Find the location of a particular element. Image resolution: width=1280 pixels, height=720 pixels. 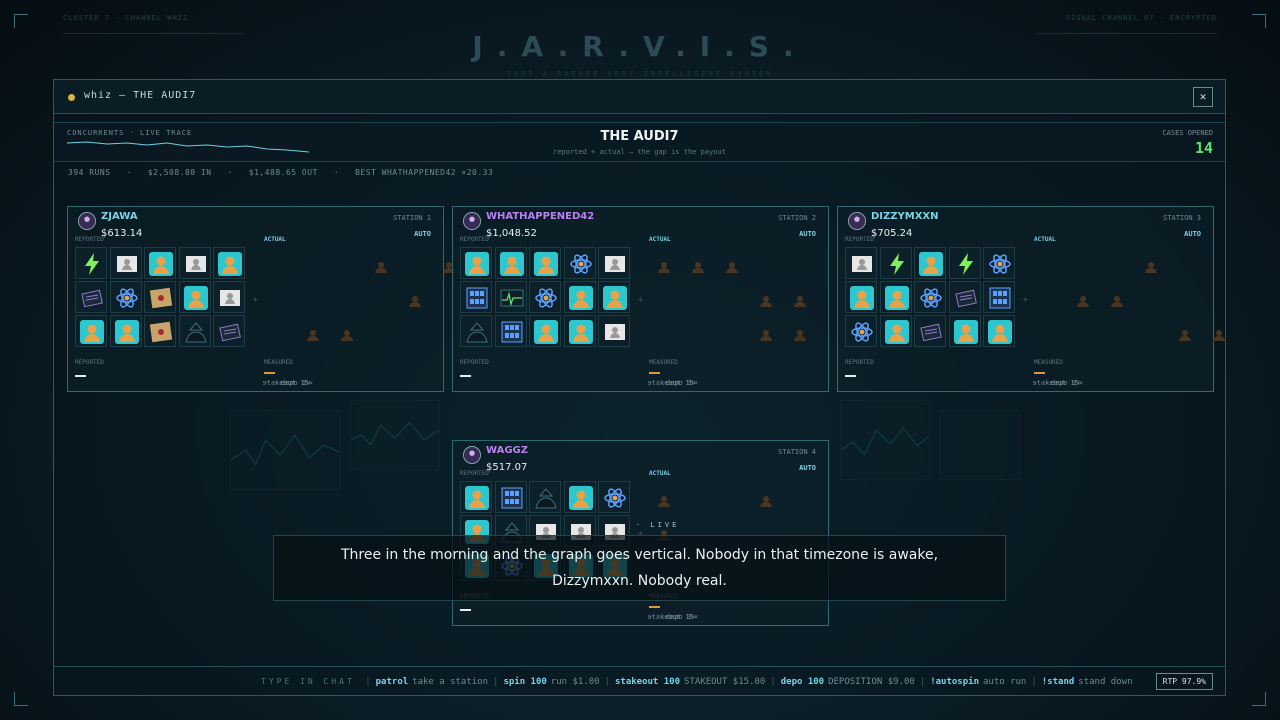

frame-corner is located at coordinates (21, 21).